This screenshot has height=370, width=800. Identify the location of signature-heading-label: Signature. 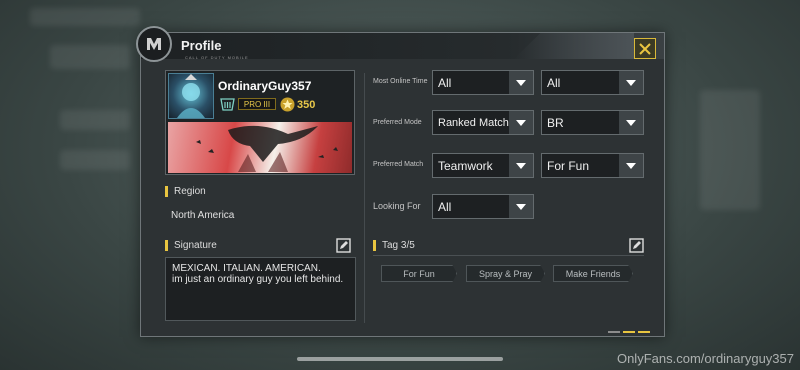
(195, 245).